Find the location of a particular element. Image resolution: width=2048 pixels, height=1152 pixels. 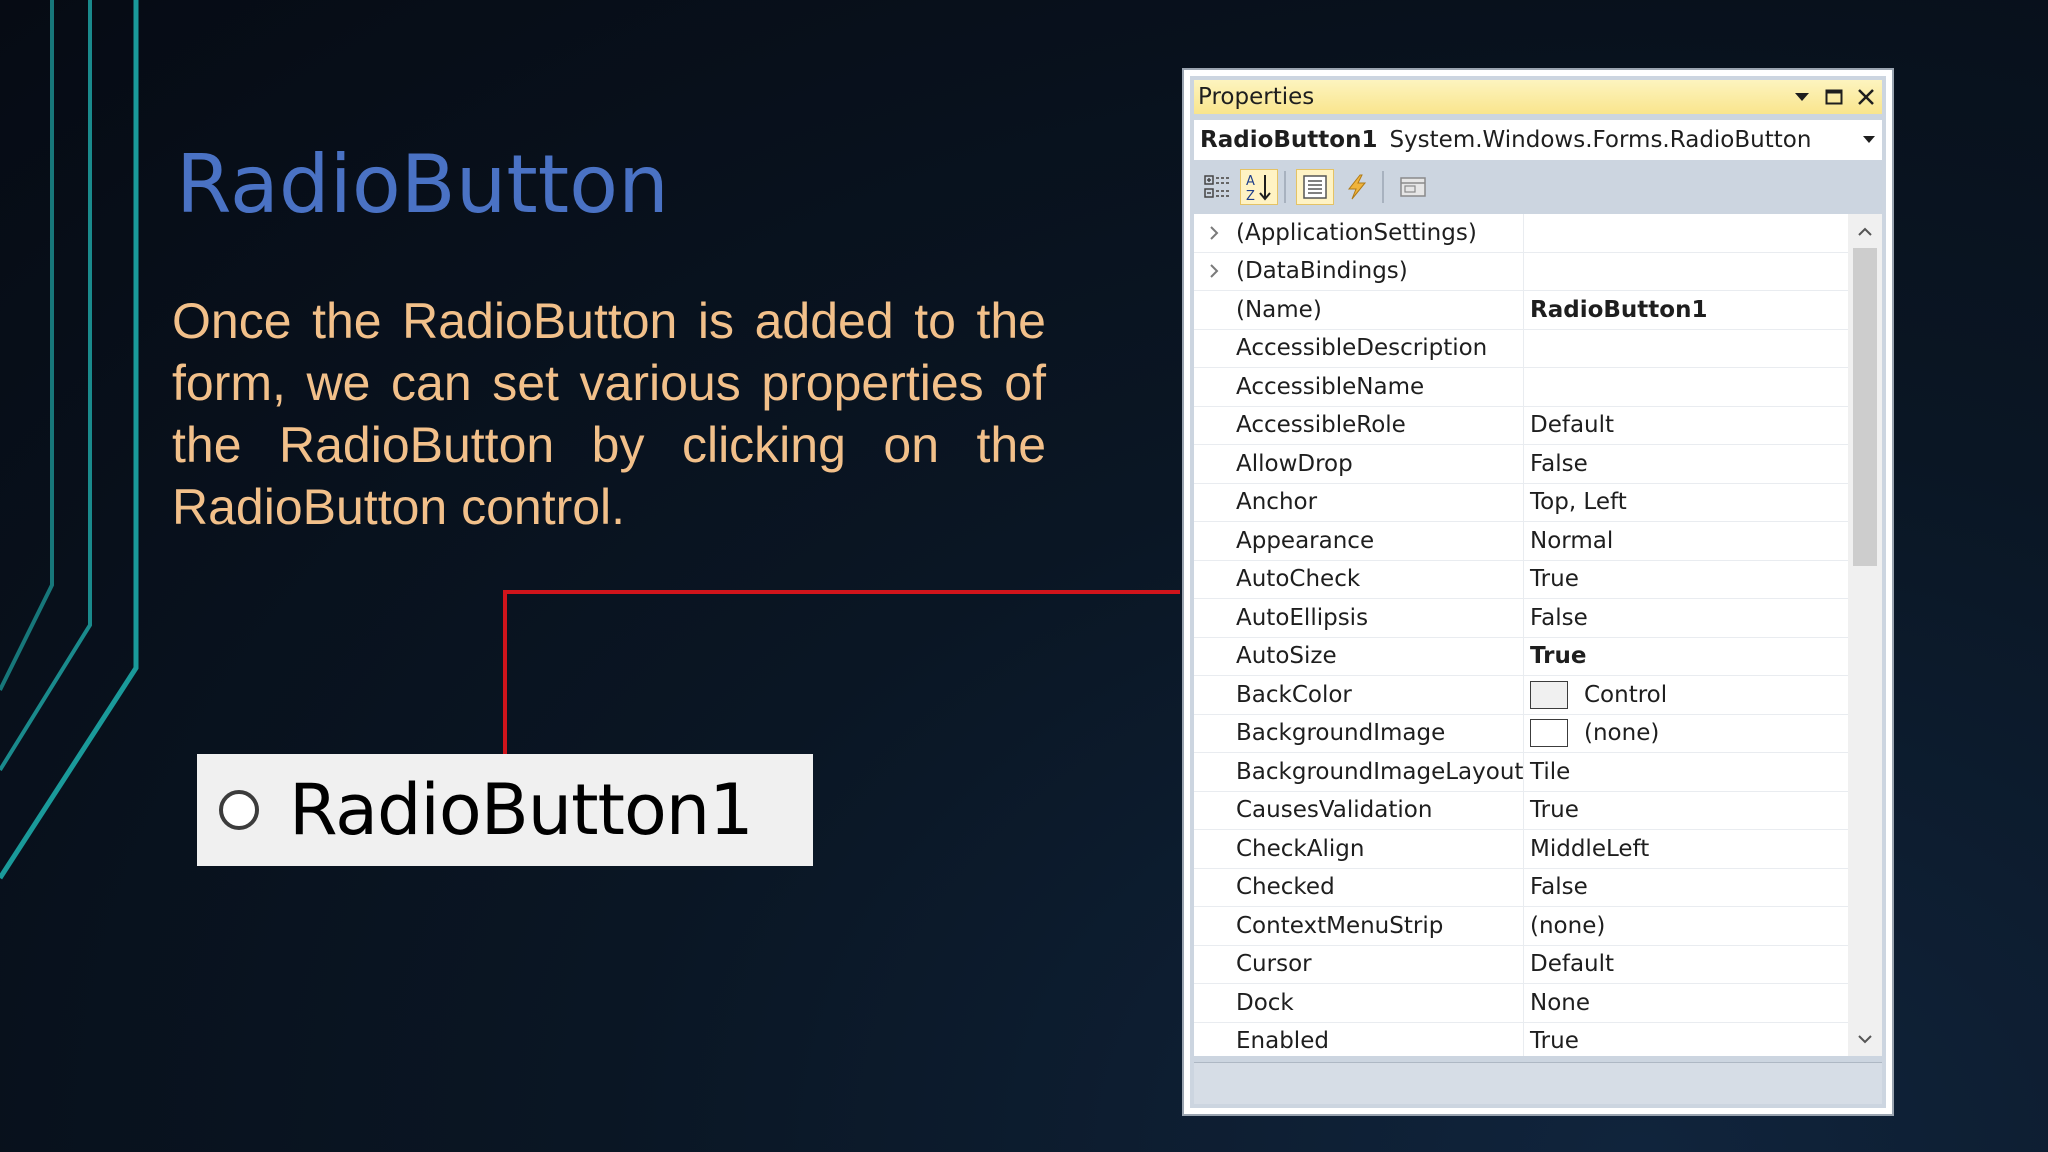

property-row: ContextMenuStrip (none) is located at coordinates (1521, 926).